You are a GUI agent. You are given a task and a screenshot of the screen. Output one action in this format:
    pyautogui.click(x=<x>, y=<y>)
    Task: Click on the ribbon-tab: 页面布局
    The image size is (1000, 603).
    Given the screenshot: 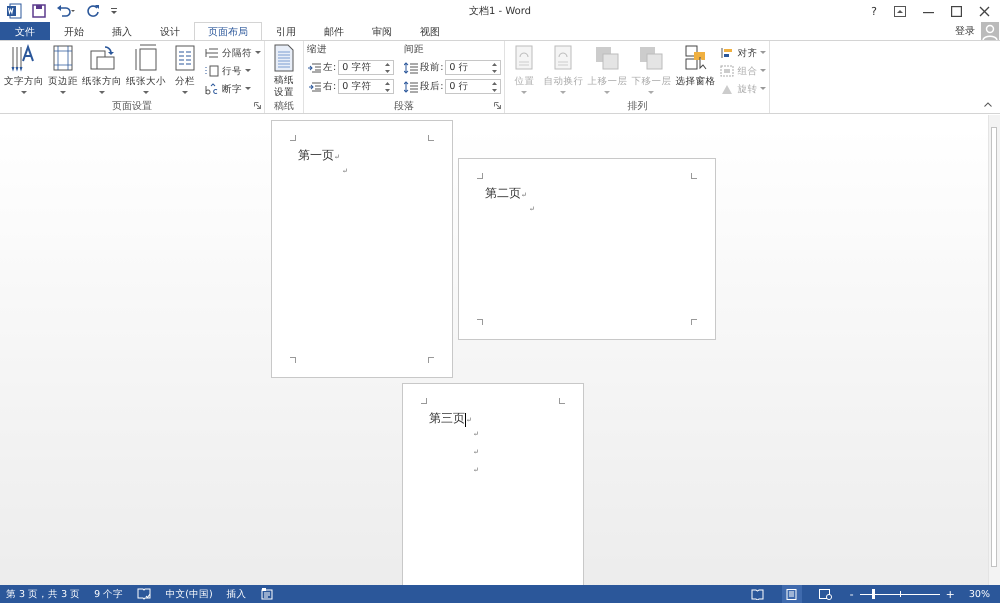 What is the action you would take?
    pyautogui.click(x=228, y=31)
    